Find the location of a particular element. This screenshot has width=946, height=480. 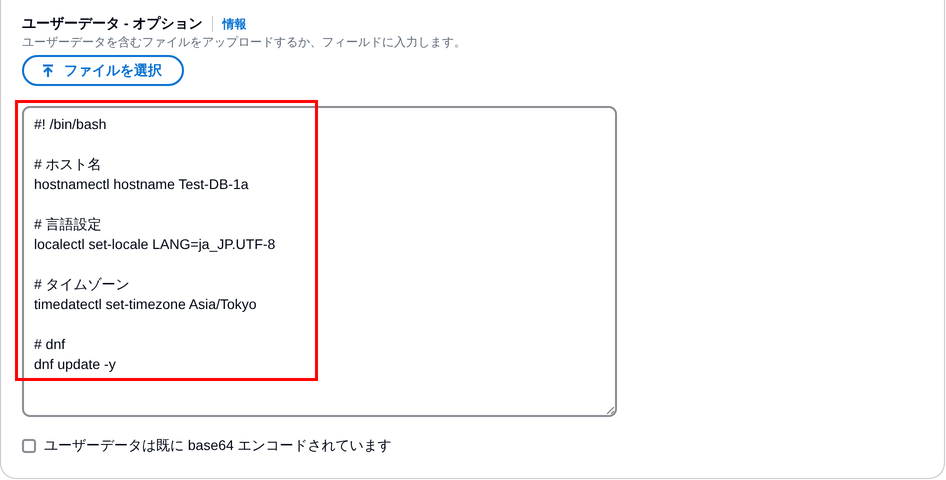

upload-icon is located at coordinates (48, 71).